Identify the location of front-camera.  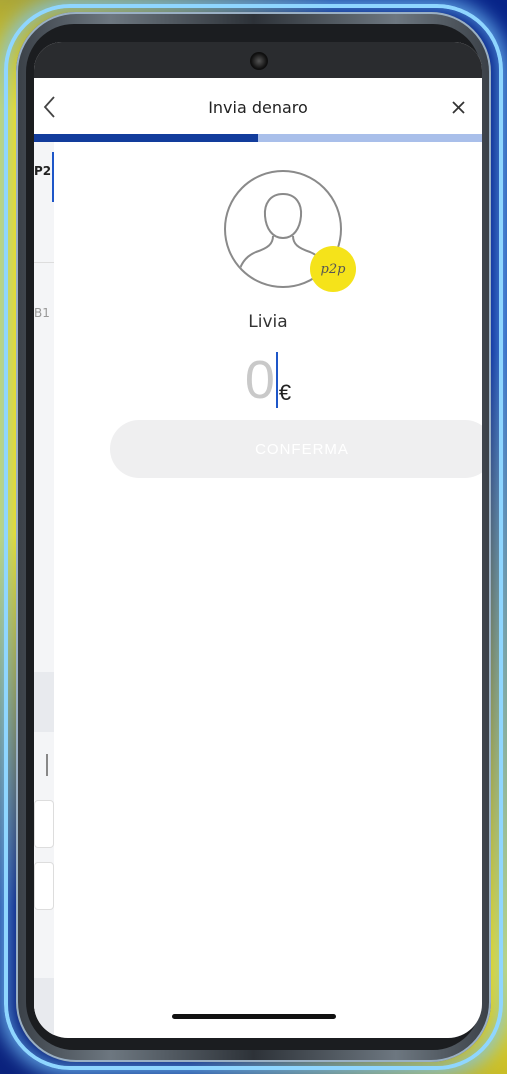
(259, 61).